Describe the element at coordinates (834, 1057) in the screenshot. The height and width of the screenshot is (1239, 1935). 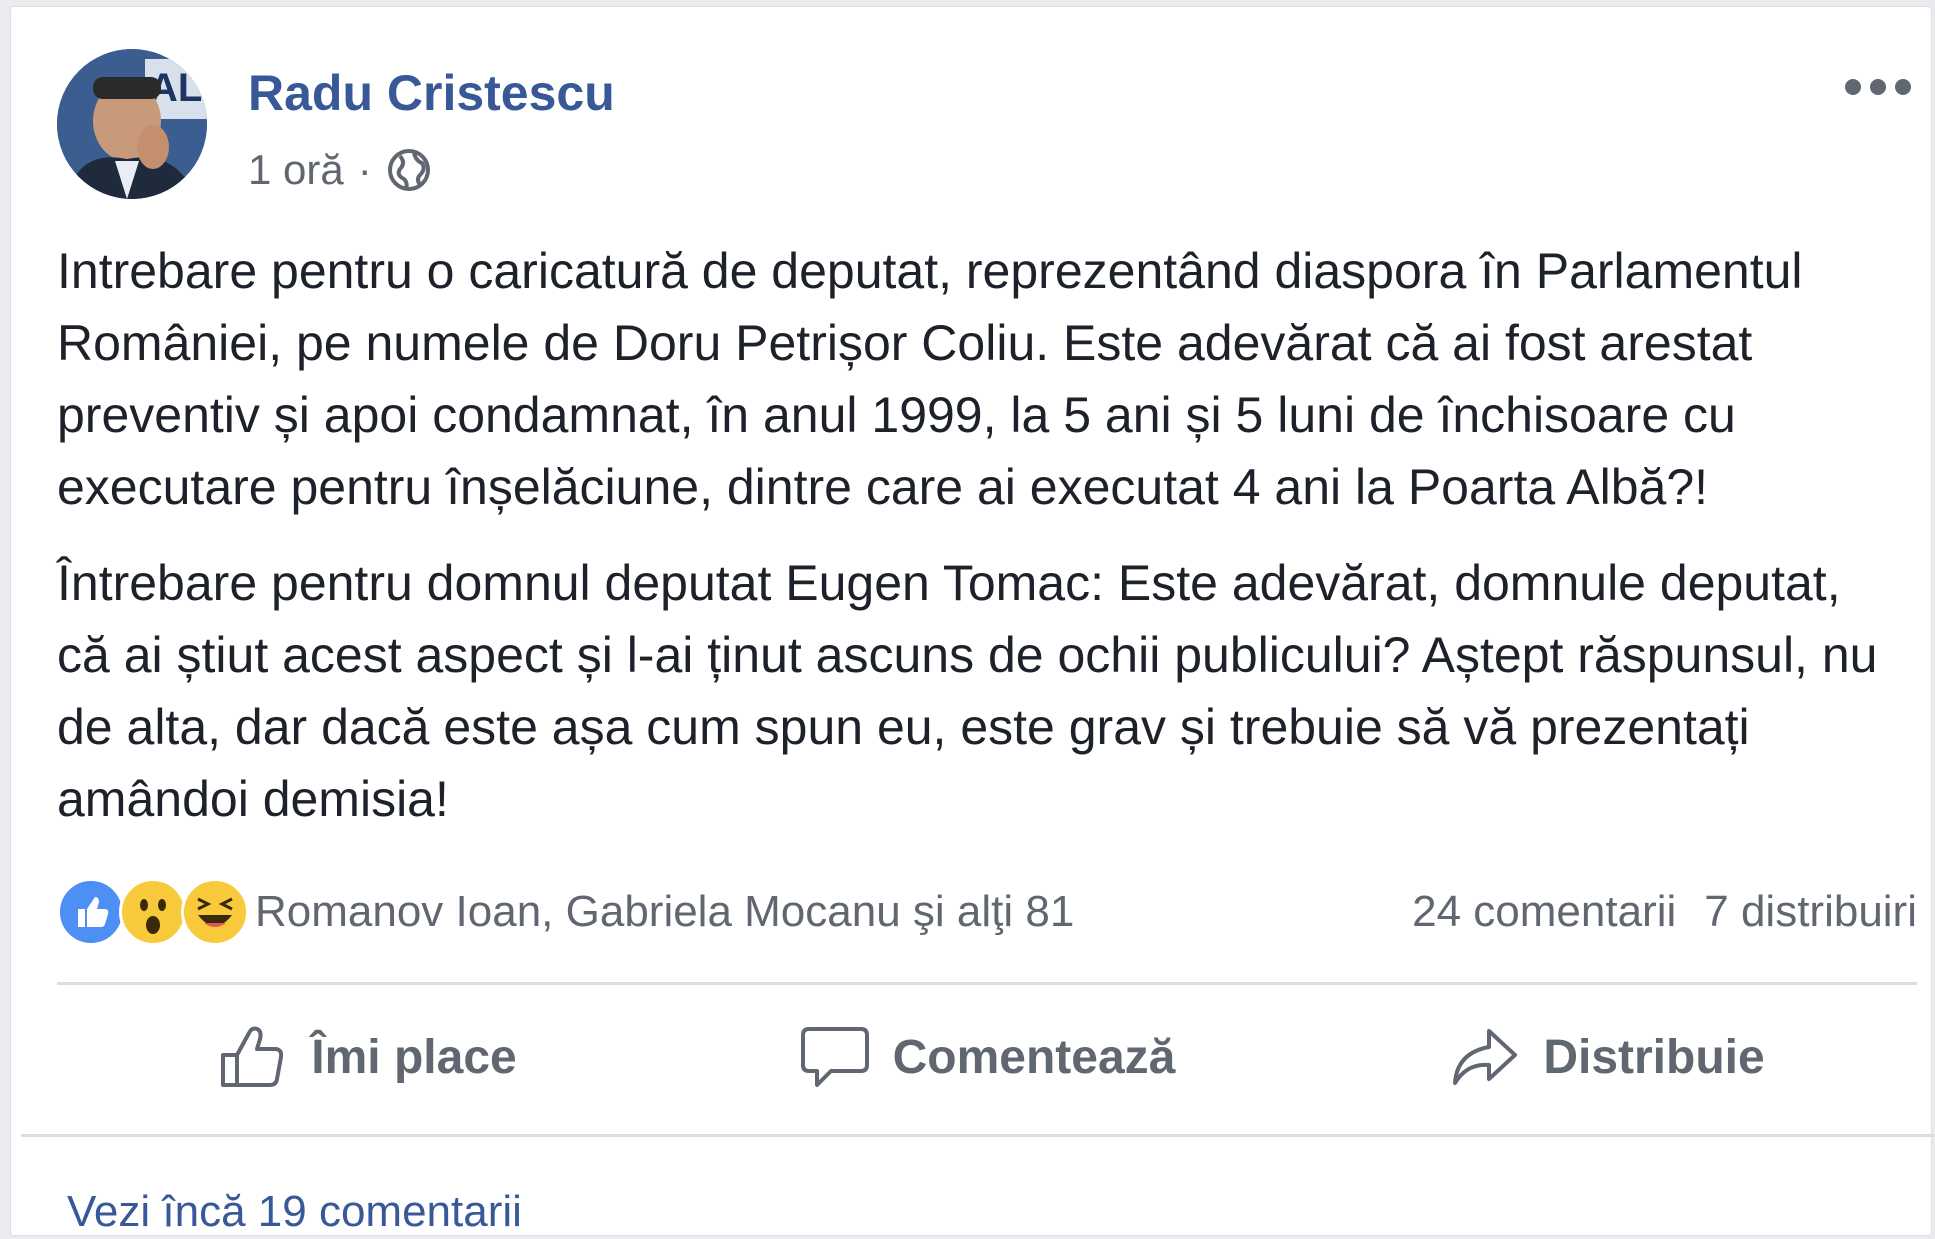
I see `comment-icon` at that location.